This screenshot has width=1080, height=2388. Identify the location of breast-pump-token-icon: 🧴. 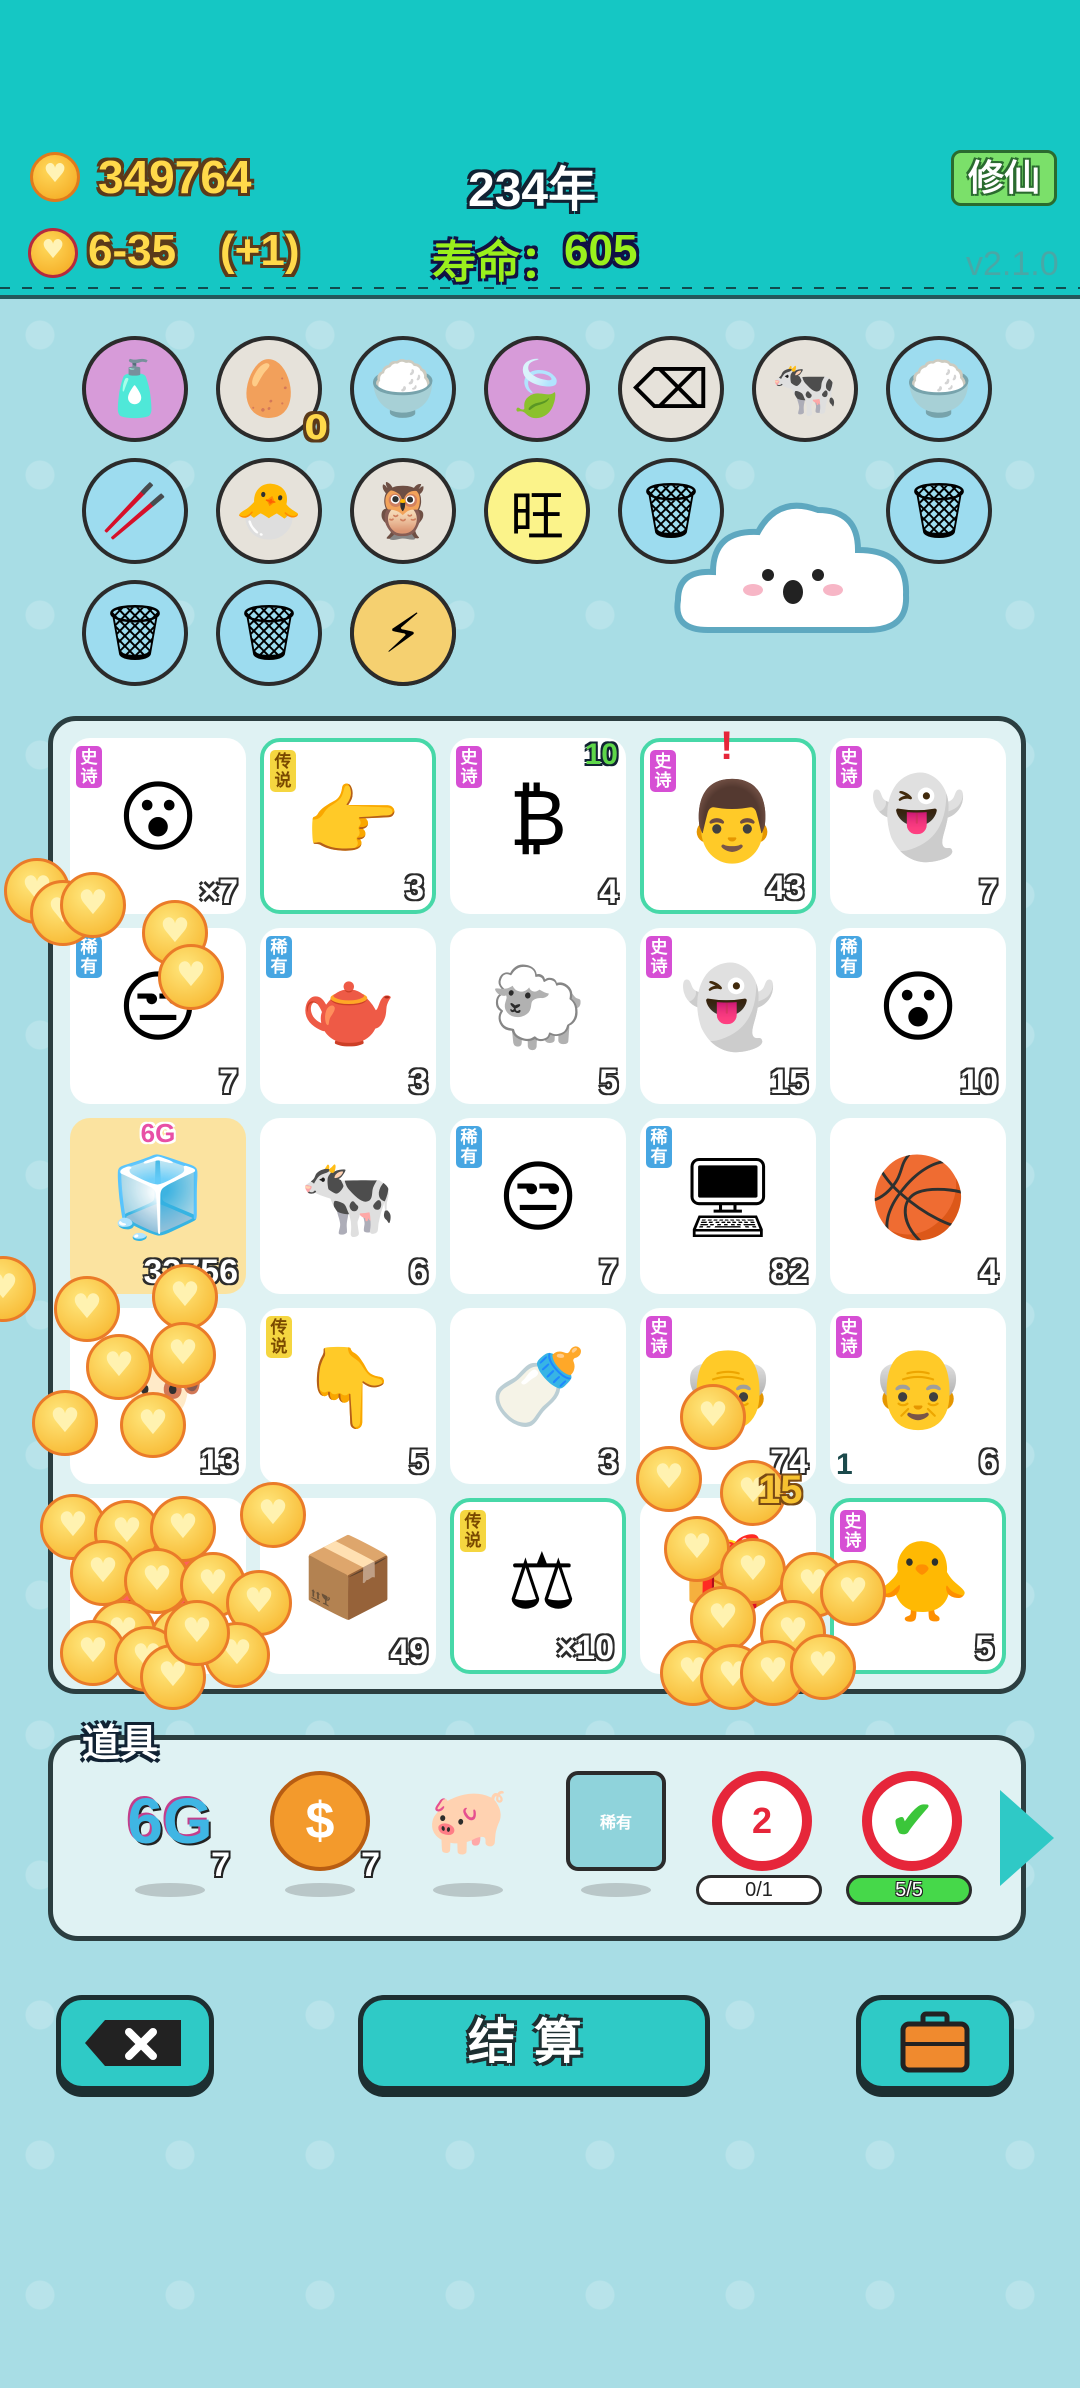
(135, 388).